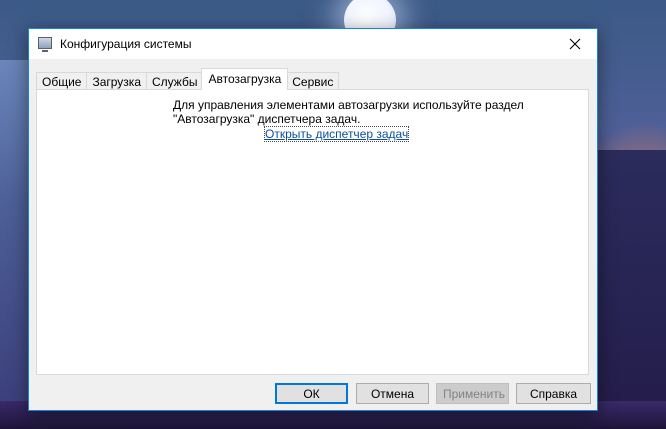 This screenshot has height=429, width=666. I want to click on close-button, so click(574, 44).